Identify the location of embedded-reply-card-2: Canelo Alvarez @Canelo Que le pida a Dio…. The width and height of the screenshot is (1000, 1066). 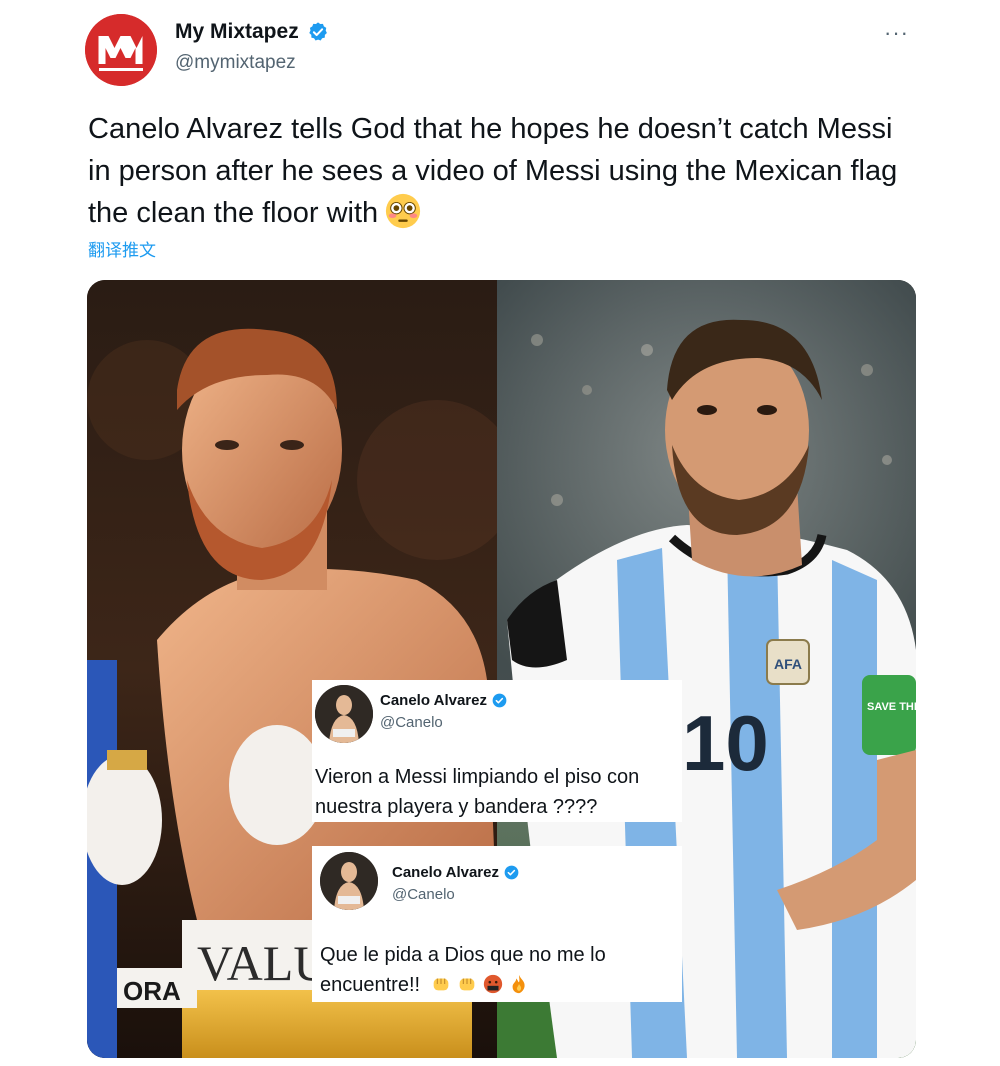
(497, 924).